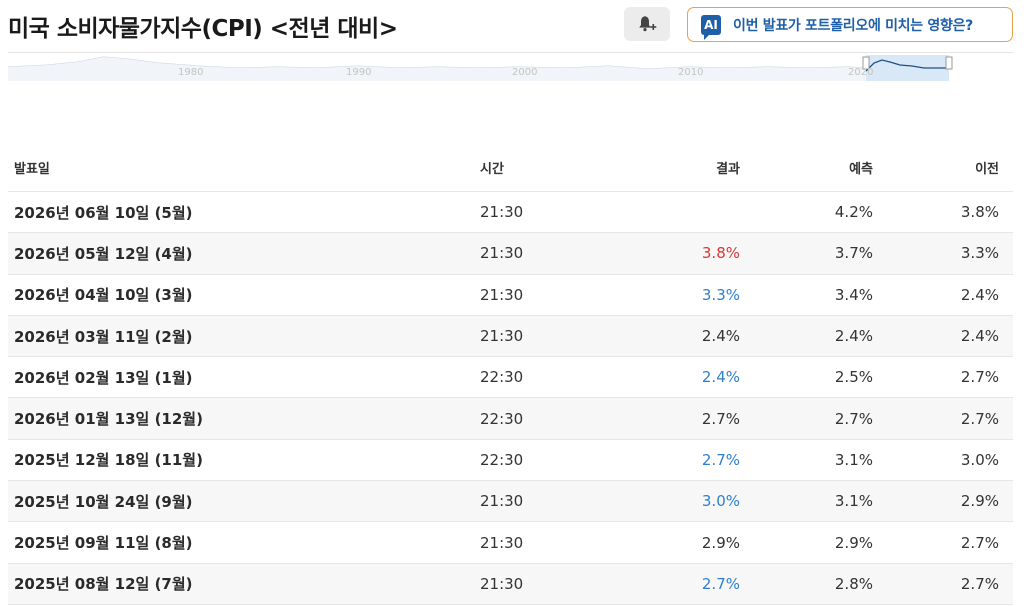 Image resolution: width=1029 pixels, height=606 pixels. Describe the element at coordinates (524, 72) in the screenshot. I see `timeline-year-label: 2000` at that location.